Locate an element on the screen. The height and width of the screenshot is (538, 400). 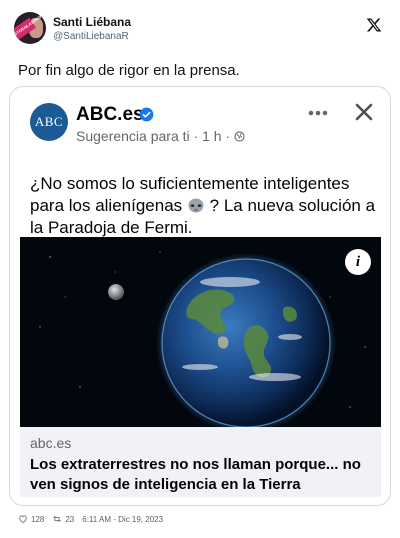
verified-badge-icon is located at coordinates (146, 114).